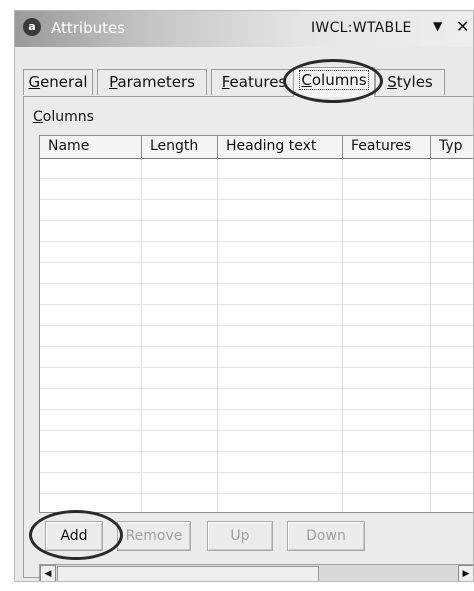 The height and width of the screenshot is (591, 474). I want to click on selected-element-label: IWCL:WTABLE, so click(361, 28).